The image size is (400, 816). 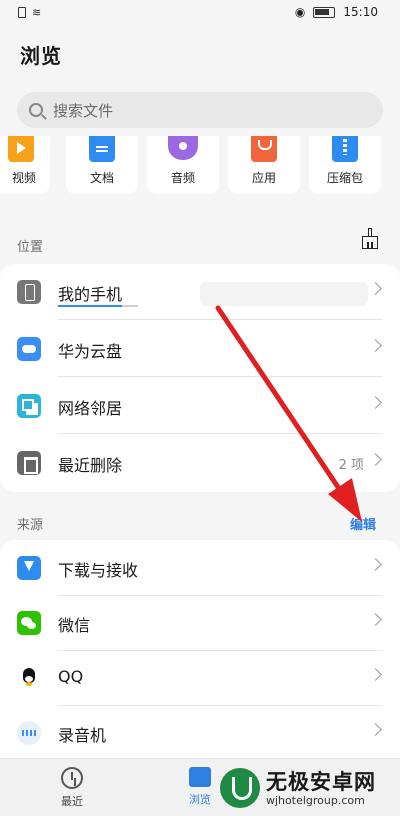 What do you see at coordinates (200, 463) in the screenshot?
I see `location-item-recently-deleted: 最近删除 2 项` at bounding box center [200, 463].